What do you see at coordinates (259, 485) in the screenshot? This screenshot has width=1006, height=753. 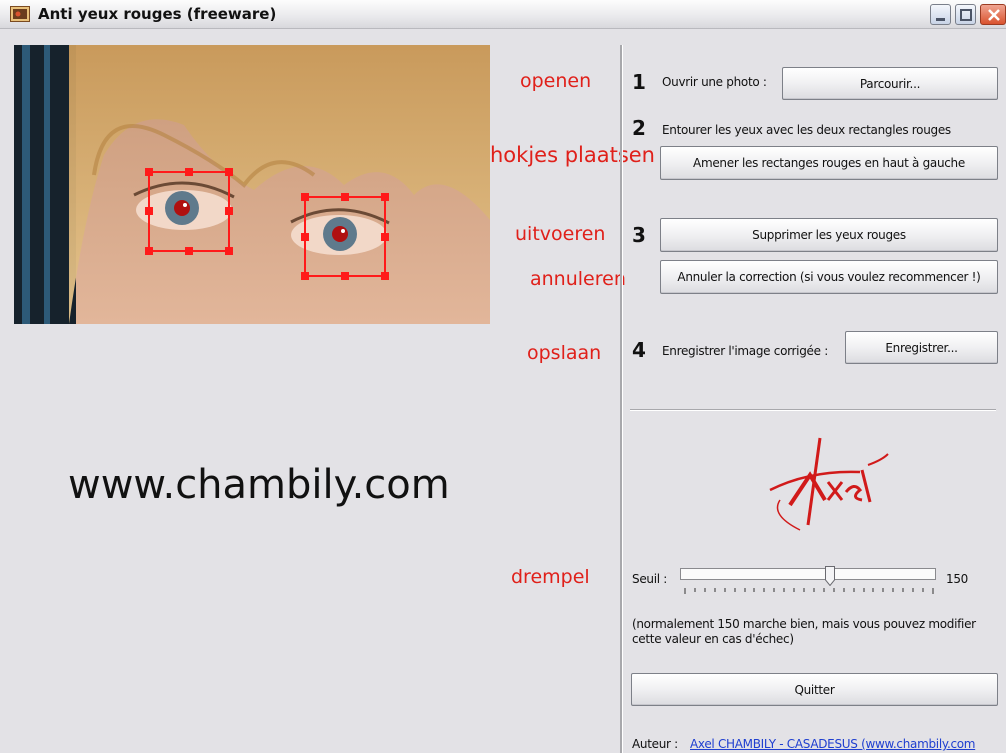 I see `website-text: www.chambily.com` at bounding box center [259, 485].